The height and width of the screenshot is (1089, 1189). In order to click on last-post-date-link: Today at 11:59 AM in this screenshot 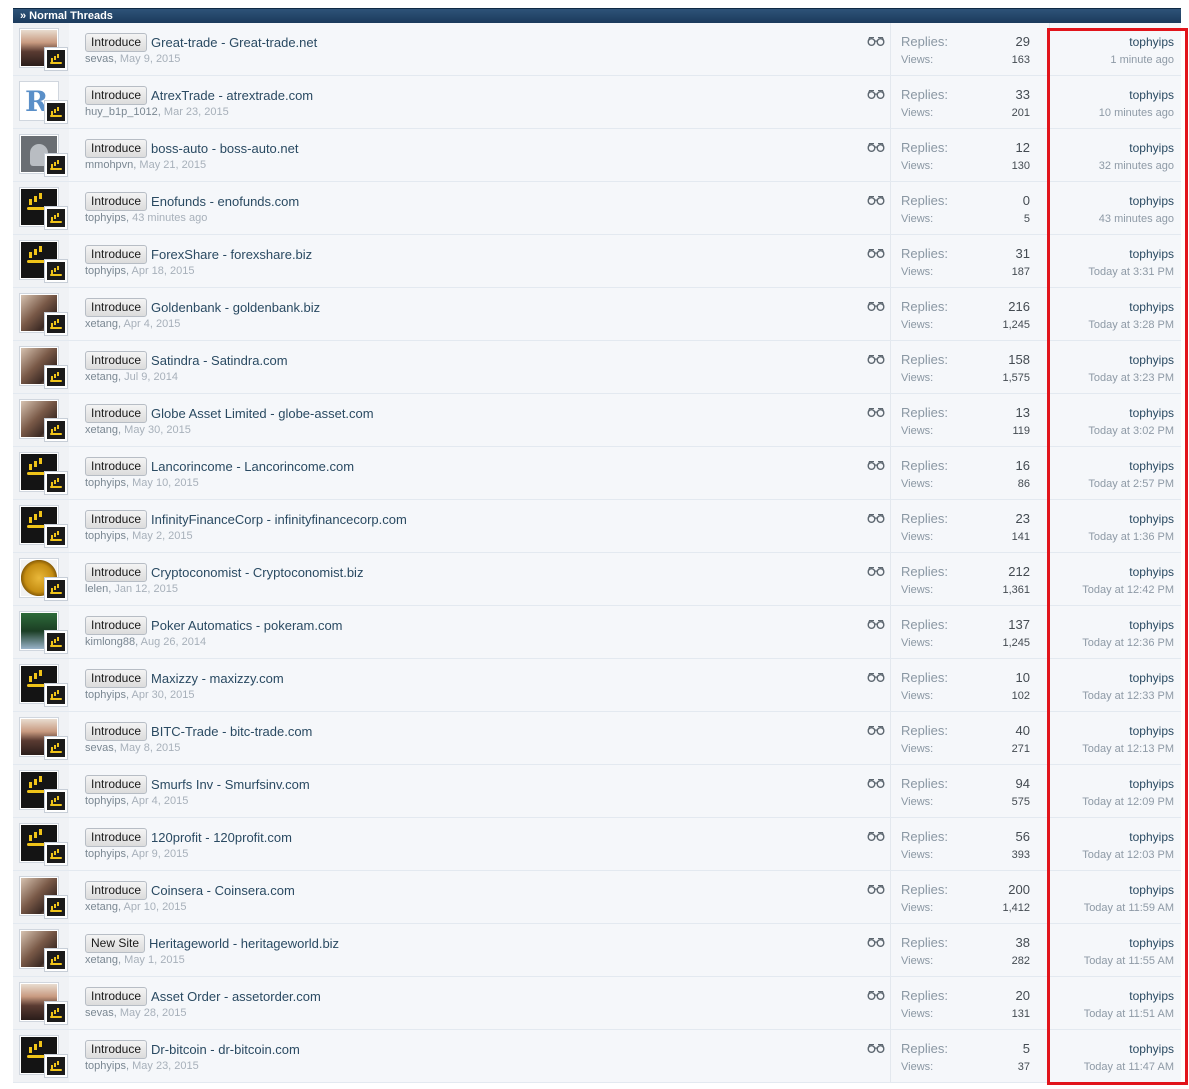, I will do `click(1129, 908)`.